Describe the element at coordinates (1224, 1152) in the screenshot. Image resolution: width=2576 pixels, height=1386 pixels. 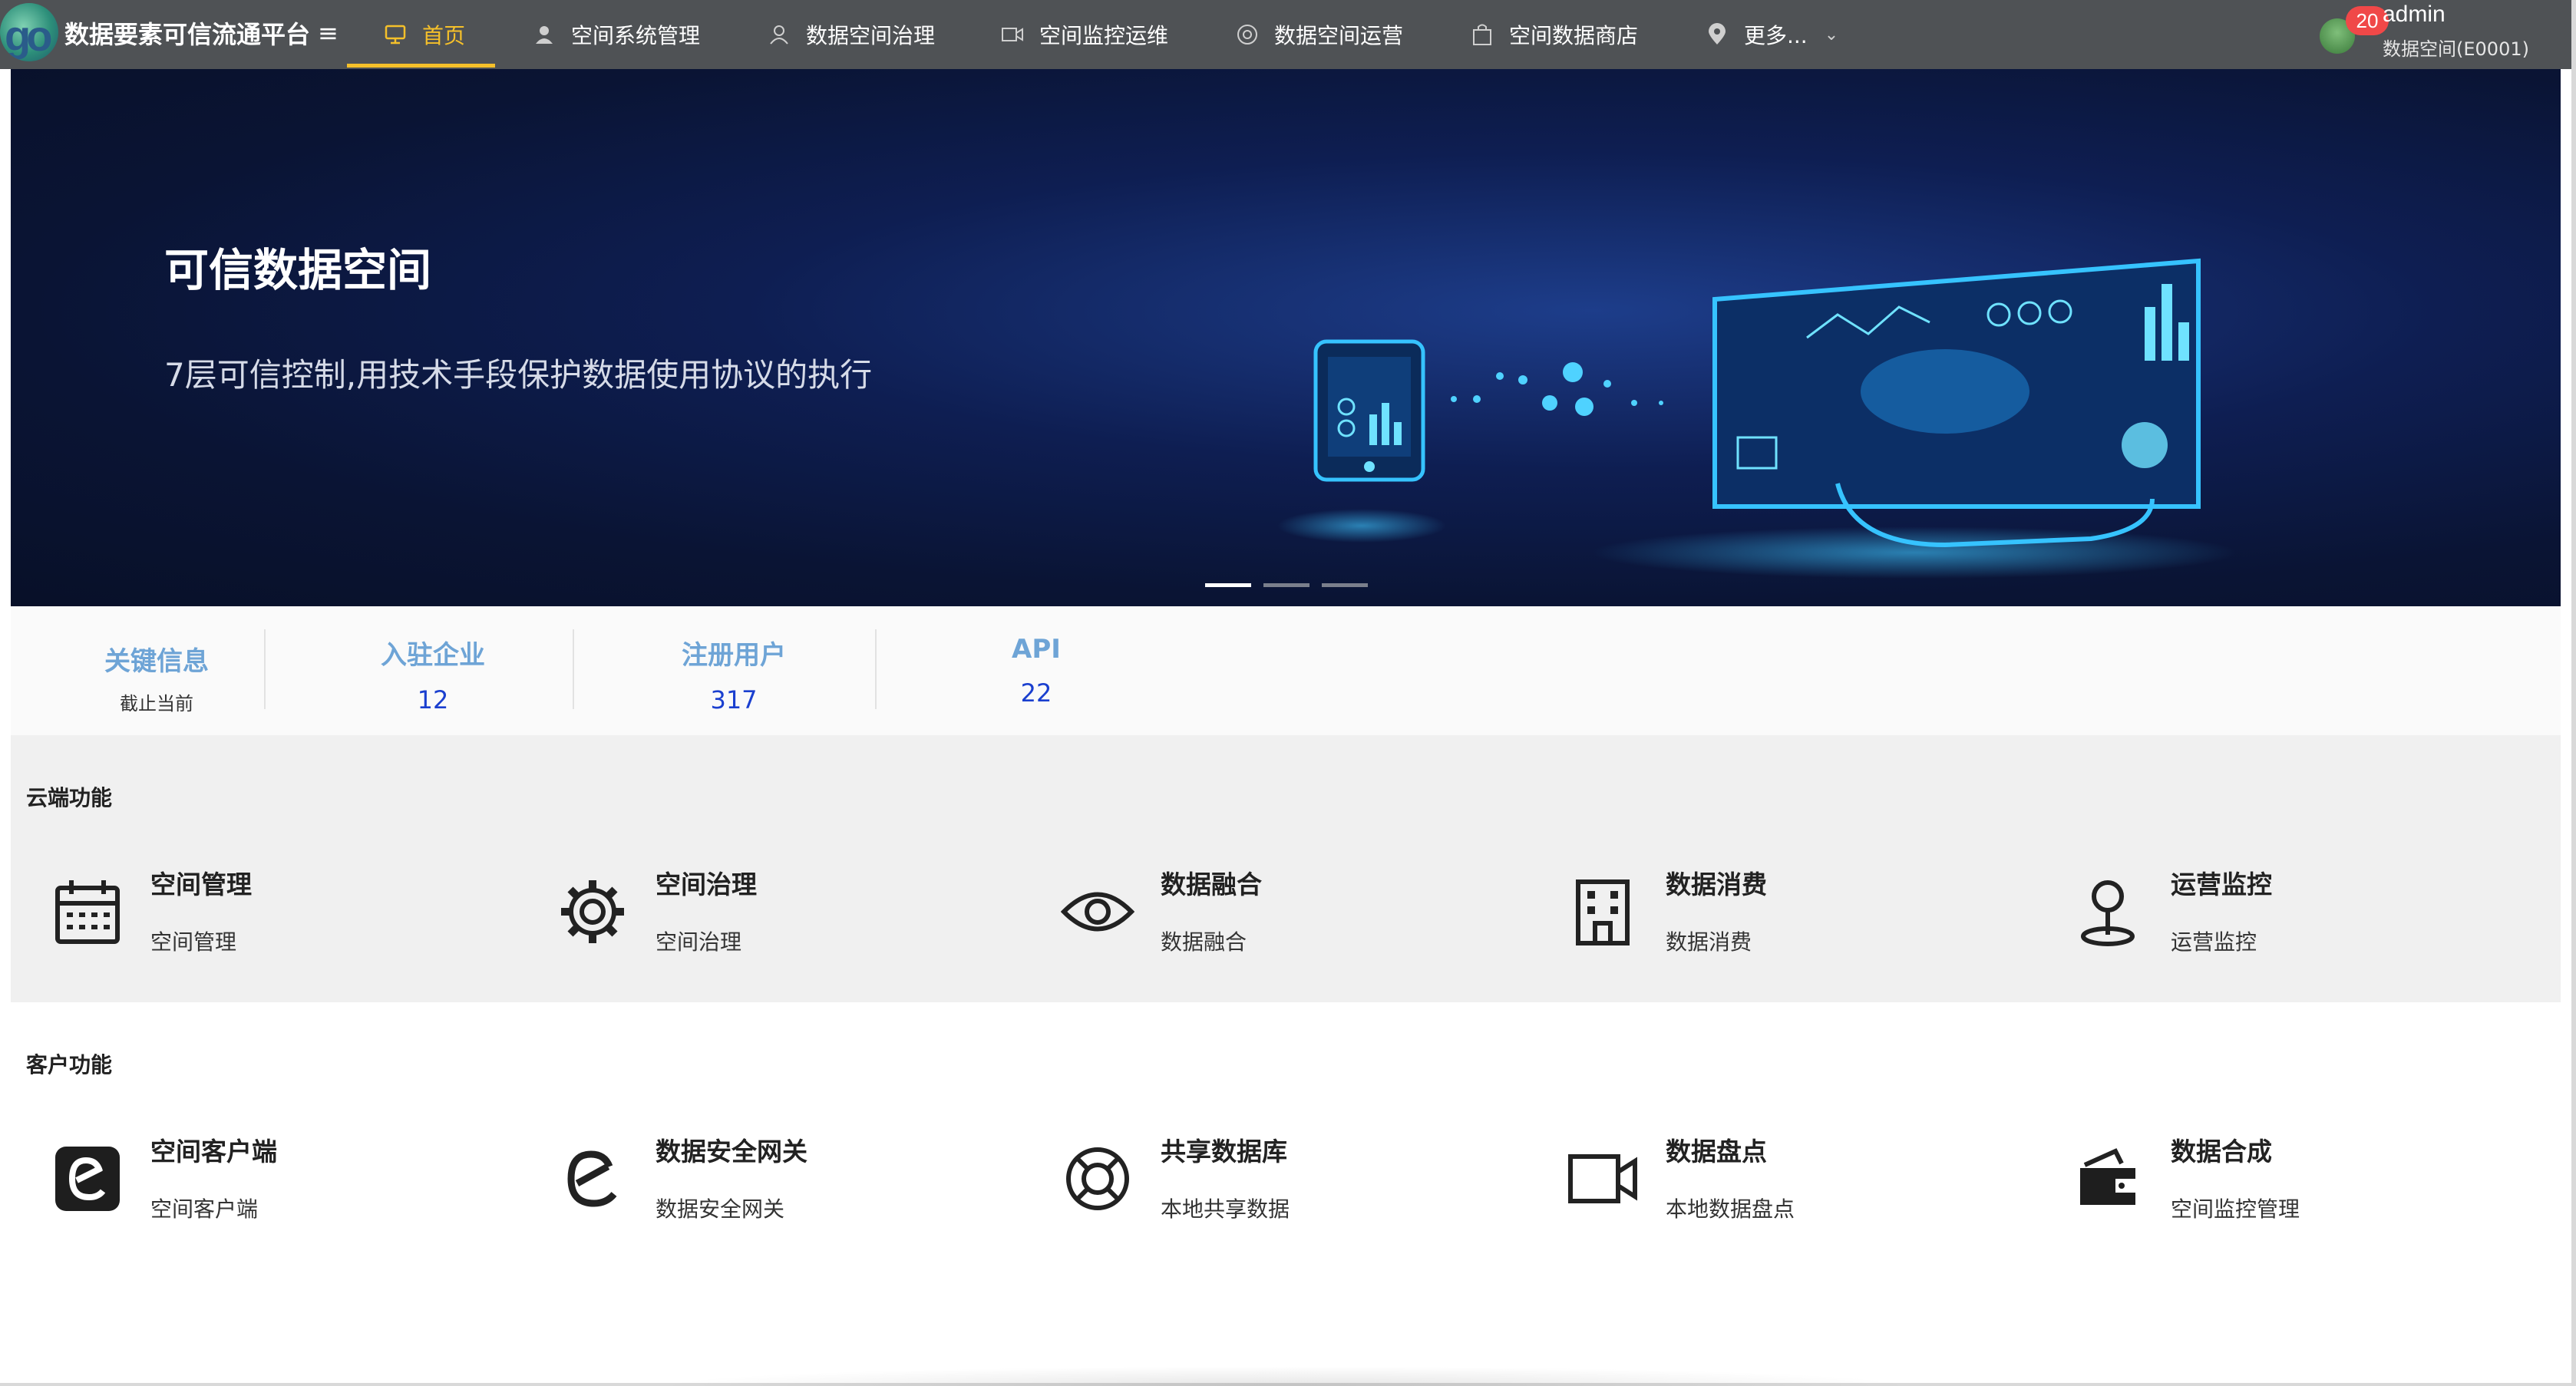
I see `func-title: 共享数据库` at that location.